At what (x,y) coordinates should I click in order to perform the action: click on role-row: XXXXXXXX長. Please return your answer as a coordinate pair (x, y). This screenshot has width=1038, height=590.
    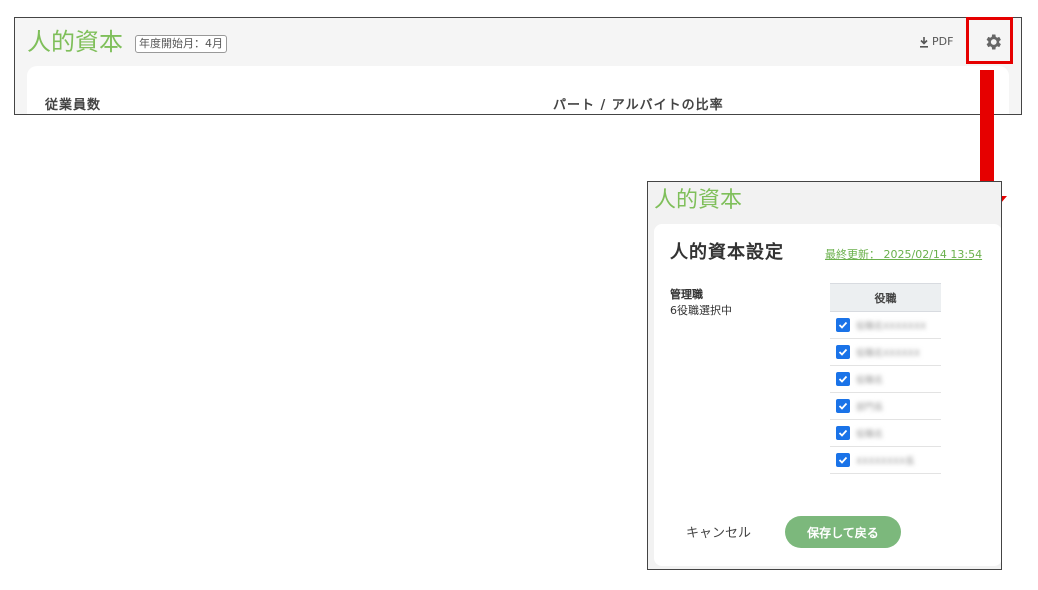
    Looking at the image, I should click on (885, 460).